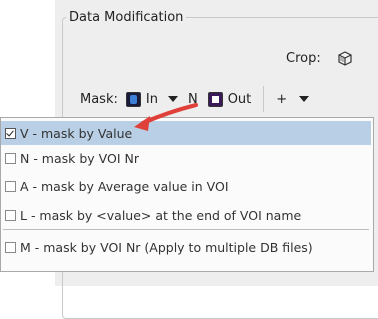 Image resolution: width=378 pixels, height=319 pixels. Describe the element at coordinates (152, 99) in the screenshot. I see `mask-in-label: In` at that location.